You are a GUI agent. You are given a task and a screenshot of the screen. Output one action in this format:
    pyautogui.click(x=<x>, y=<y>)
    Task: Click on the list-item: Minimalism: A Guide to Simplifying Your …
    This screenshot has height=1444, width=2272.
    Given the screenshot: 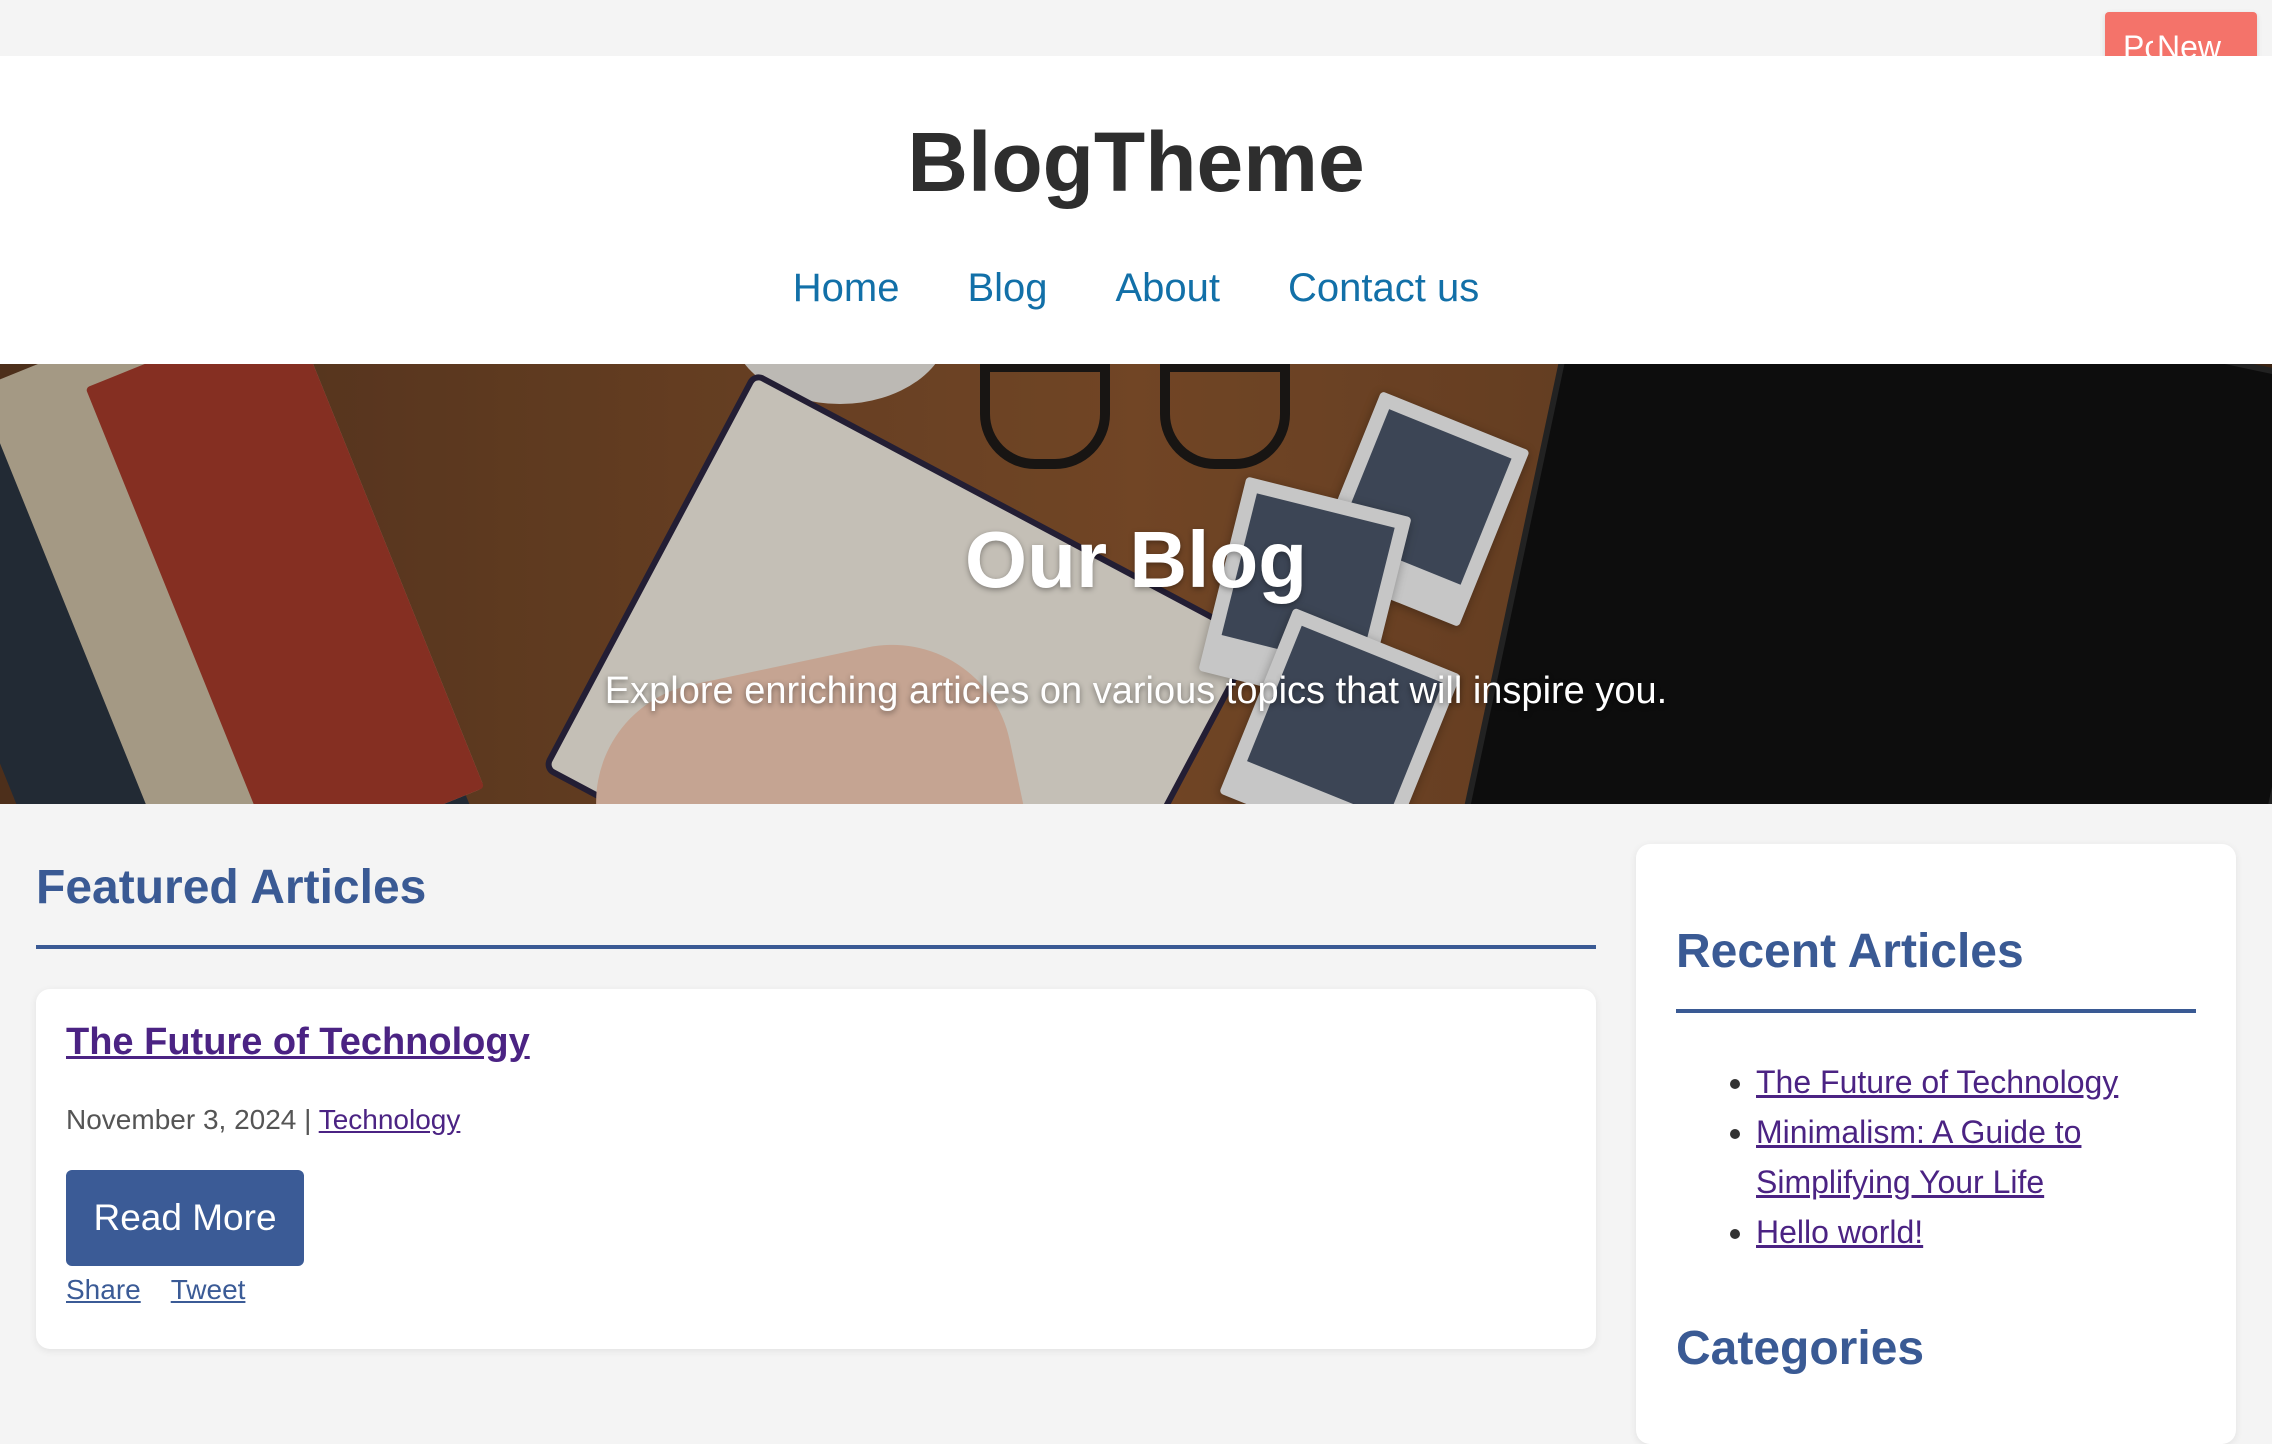 What is the action you would take?
    pyautogui.click(x=1976, y=1157)
    